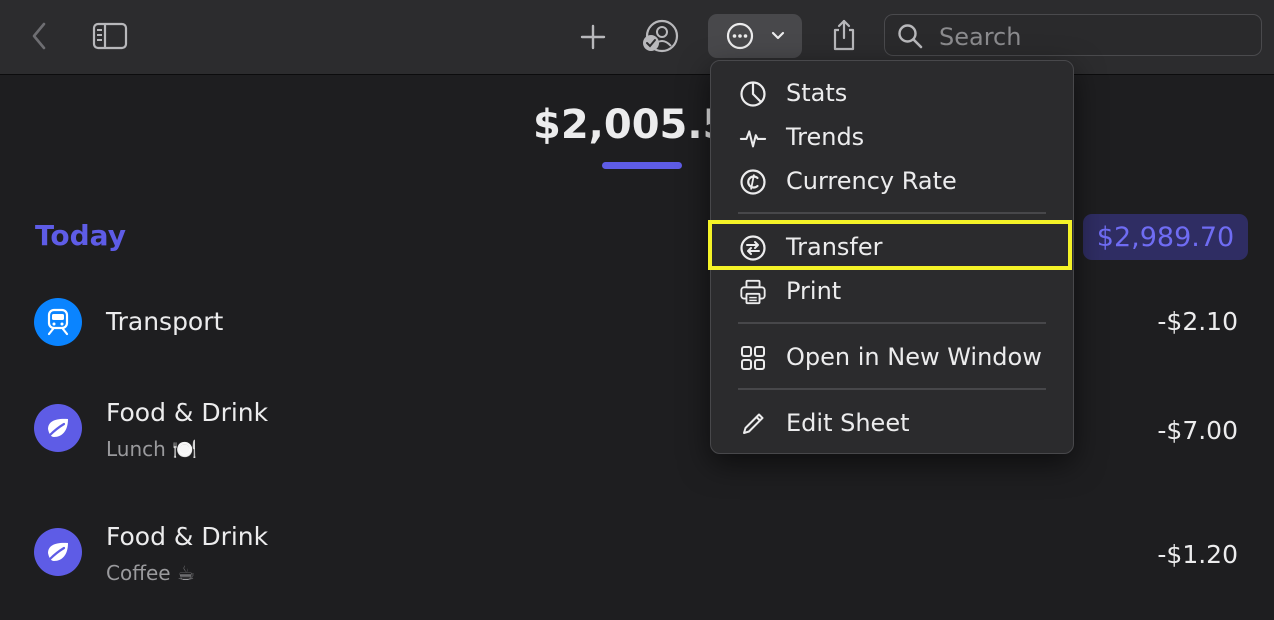  Describe the element at coordinates (1089, 37) in the screenshot. I see `search-input` at that location.